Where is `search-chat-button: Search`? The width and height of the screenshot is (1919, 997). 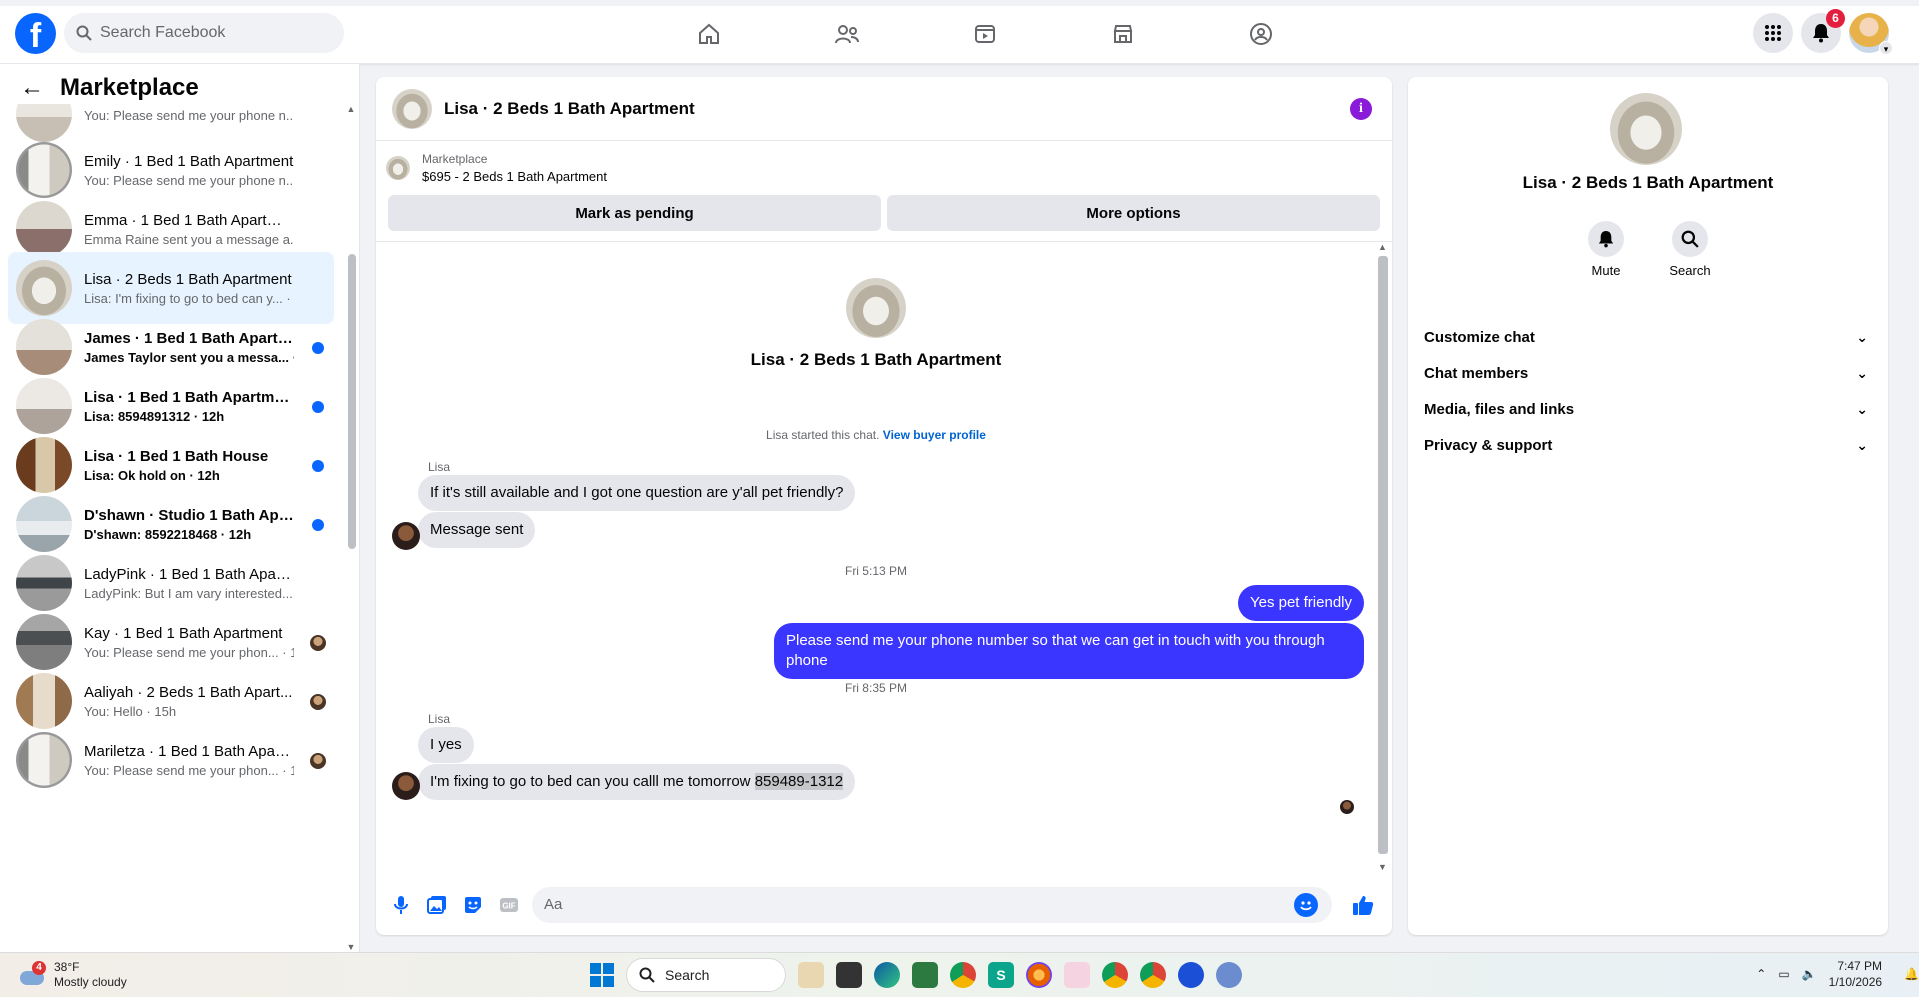 search-chat-button: Search is located at coordinates (1690, 249).